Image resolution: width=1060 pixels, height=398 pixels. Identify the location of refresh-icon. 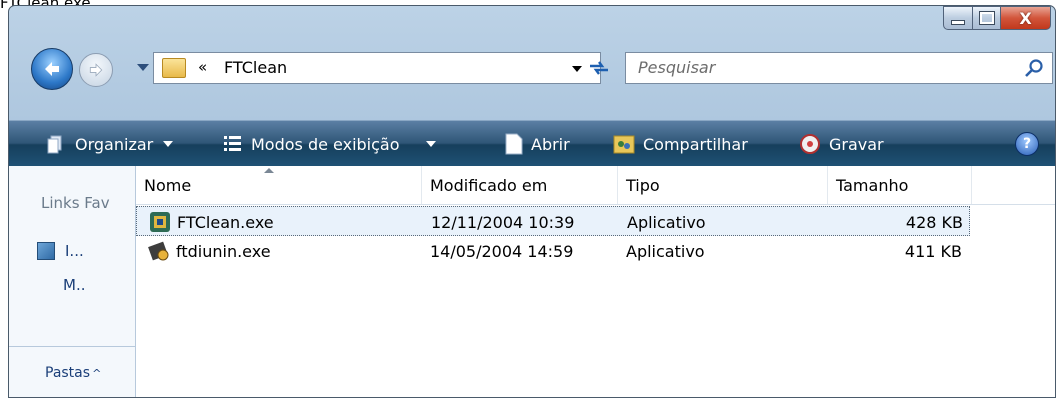
(599, 68).